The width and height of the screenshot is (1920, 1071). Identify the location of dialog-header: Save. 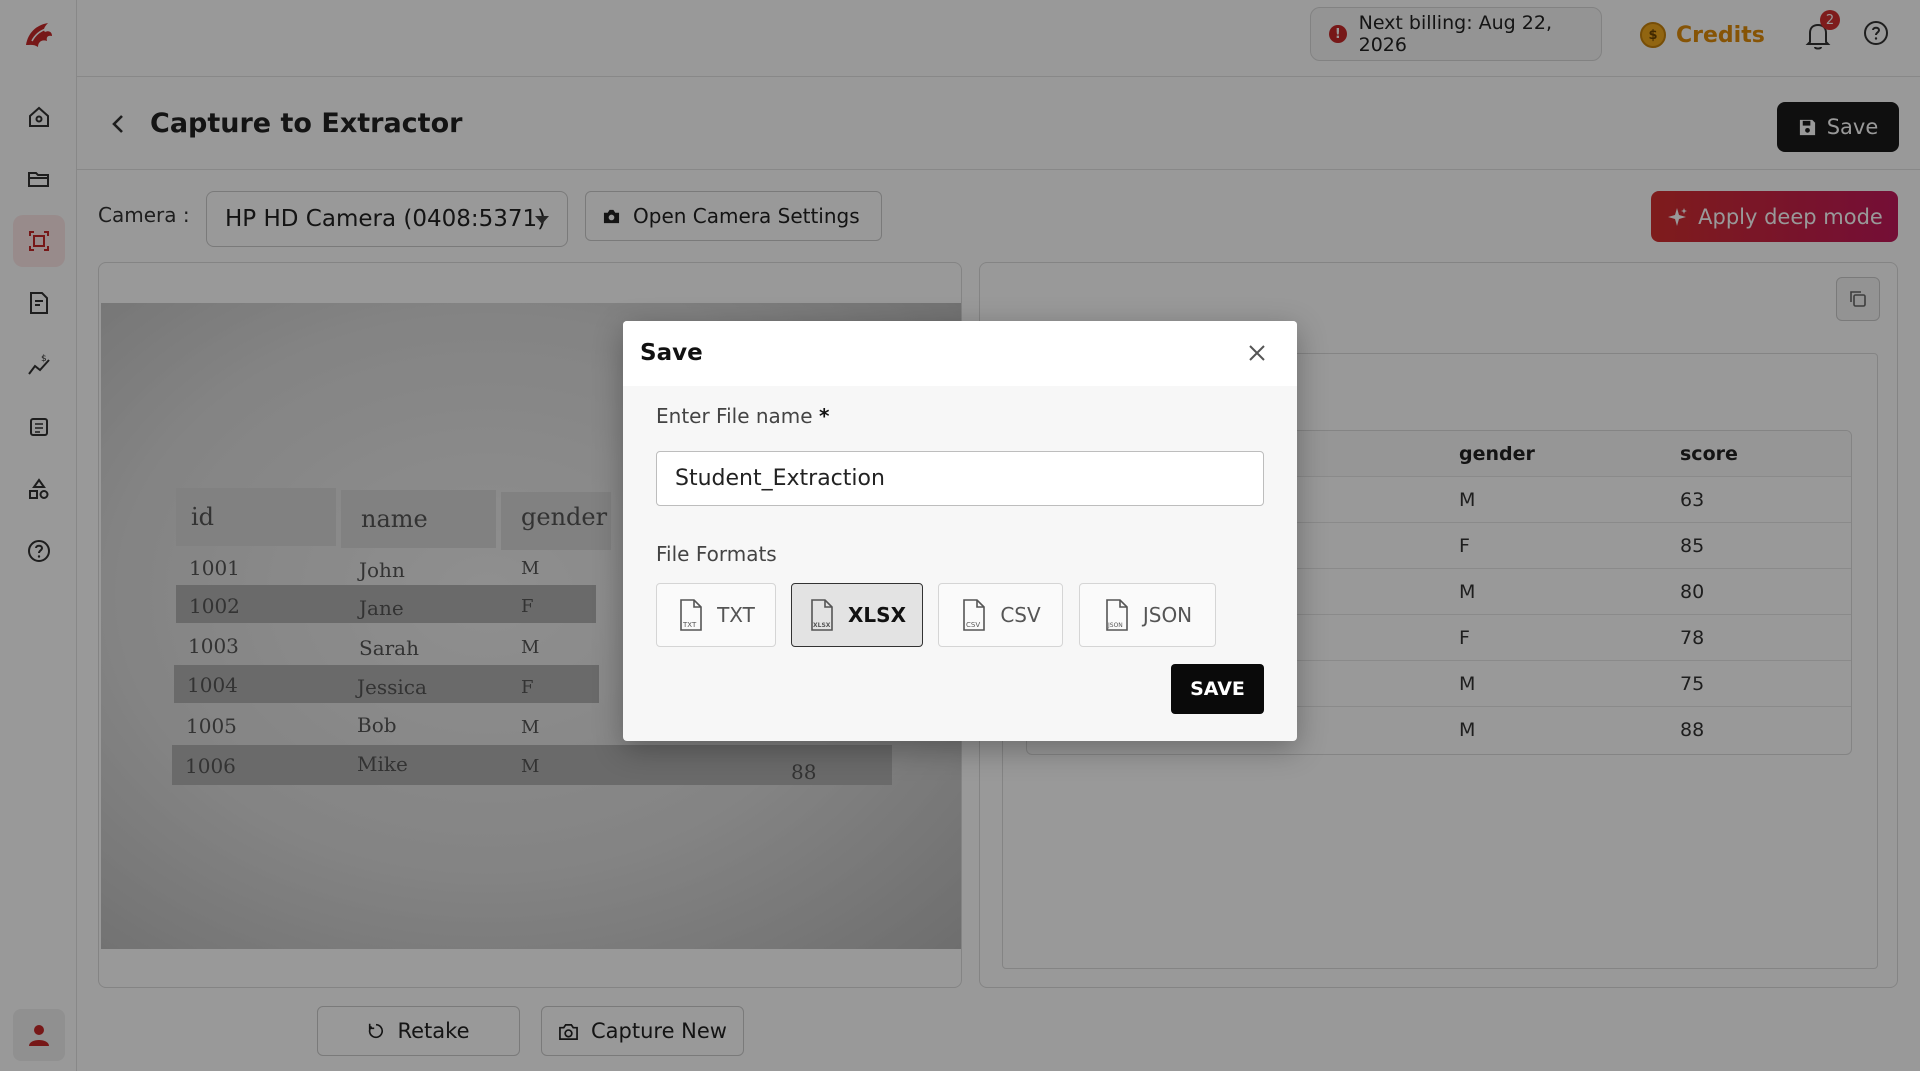
(960, 353).